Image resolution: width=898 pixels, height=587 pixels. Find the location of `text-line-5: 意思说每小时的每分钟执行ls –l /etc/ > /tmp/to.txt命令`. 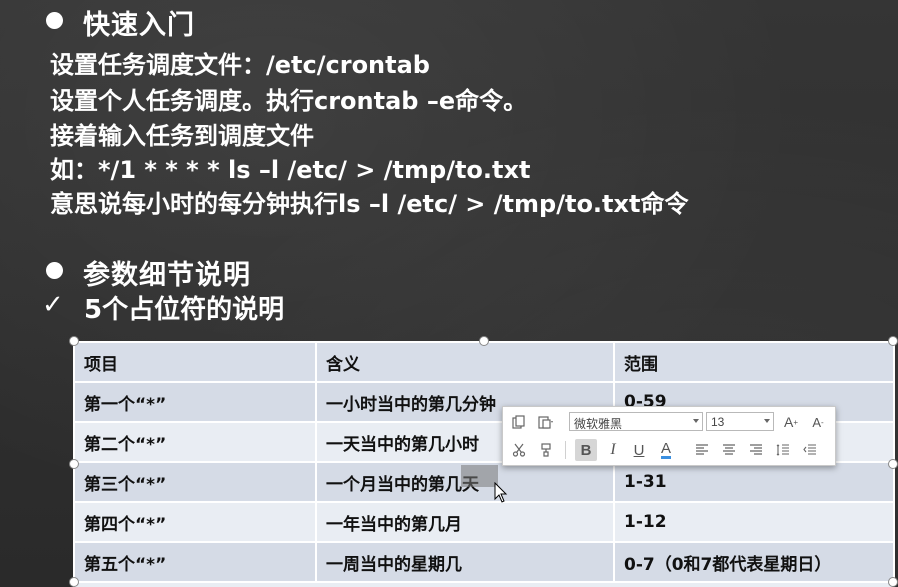

text-line-5: 意思说每小时的每分钟执行ls –l /etc/ > /tmp/to.txt命令 is located at coordinates (369, 204).